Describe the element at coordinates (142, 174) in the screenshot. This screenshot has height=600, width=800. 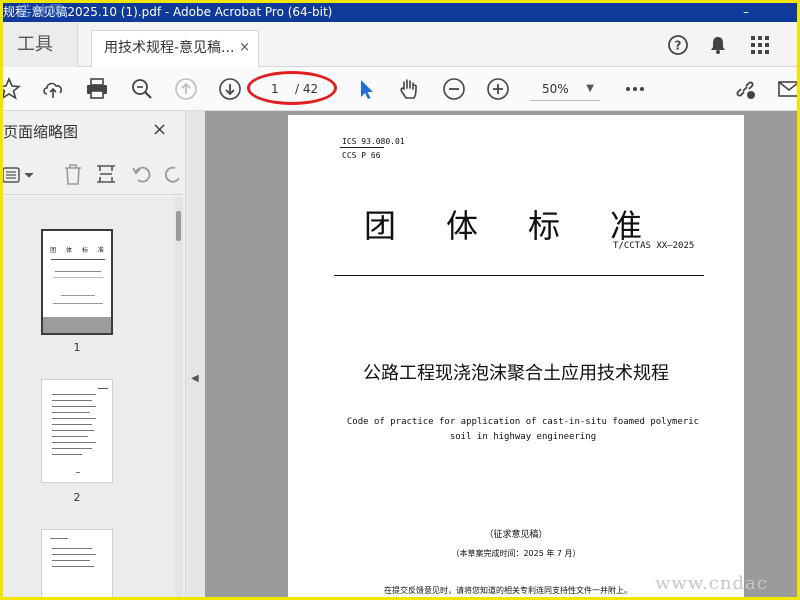
I see `rotate-counterclockwise-icon` at that location.